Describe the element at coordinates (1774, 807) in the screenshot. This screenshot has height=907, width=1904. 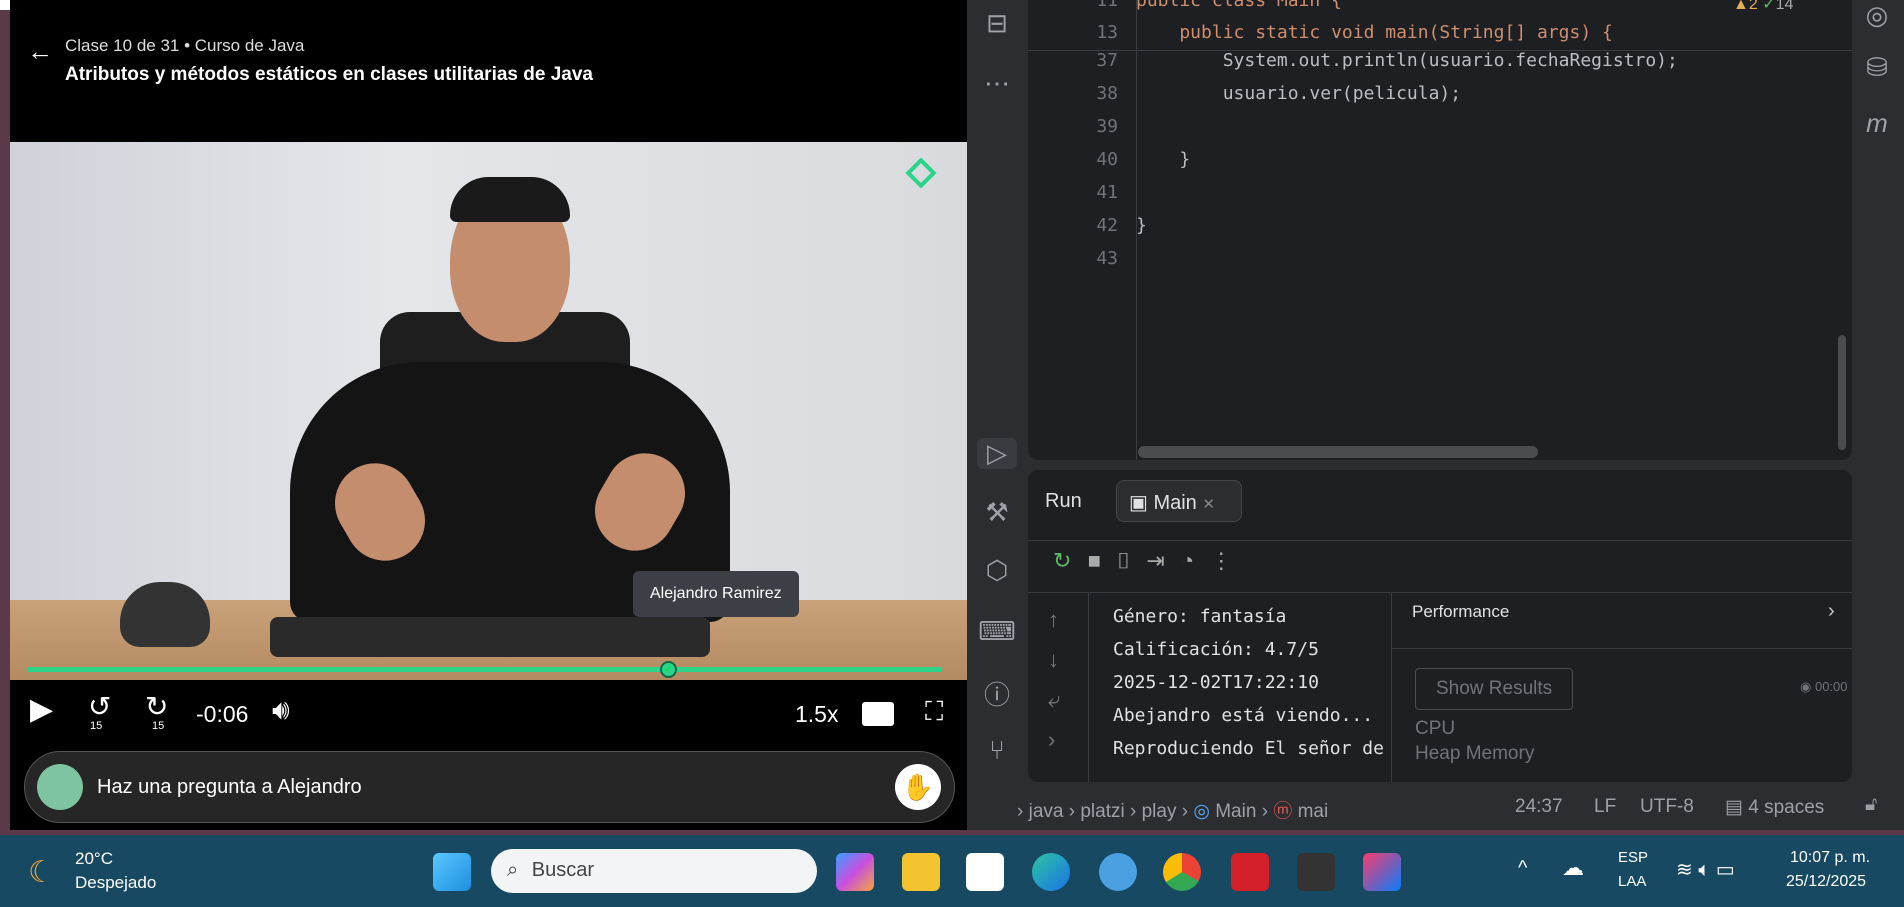
I see `indent-setting: ▤ 4 spaces` at that location.